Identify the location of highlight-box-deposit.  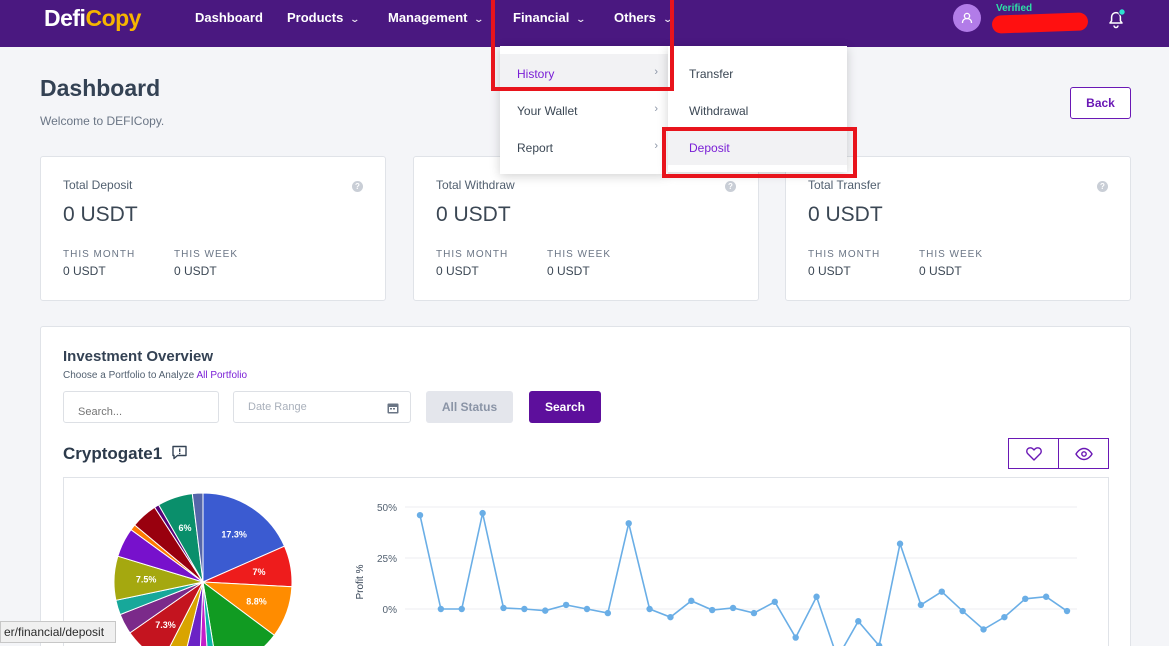
(759, 152).